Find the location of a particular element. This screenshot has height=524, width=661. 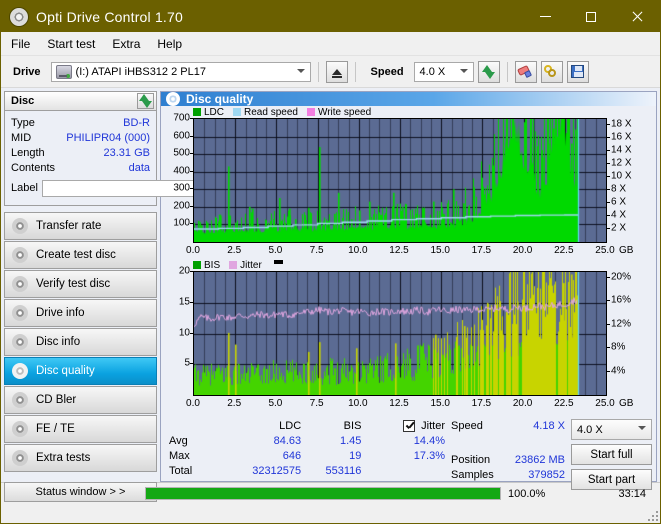

disc-refresh-button is located at coordinates (145, 101).